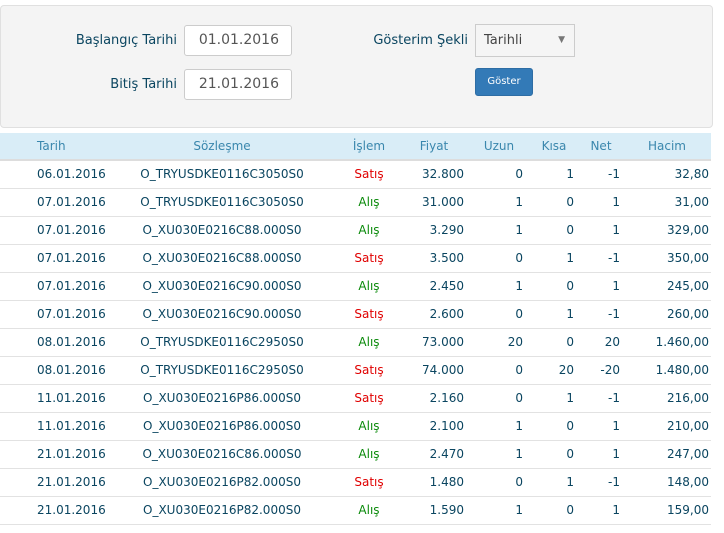  I want to click on header-net: Net, so click(601, 146).